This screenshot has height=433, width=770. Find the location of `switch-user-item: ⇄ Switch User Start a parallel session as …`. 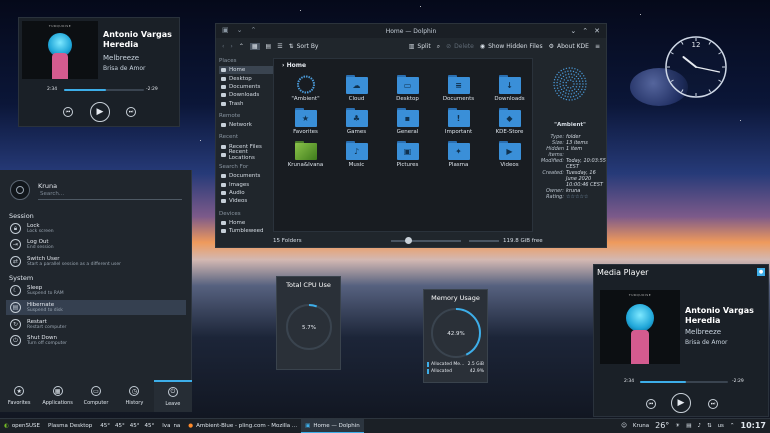

switch-user-item: ⇄ Switch User Start a parallel session as … is located at coordinates (96, 261).